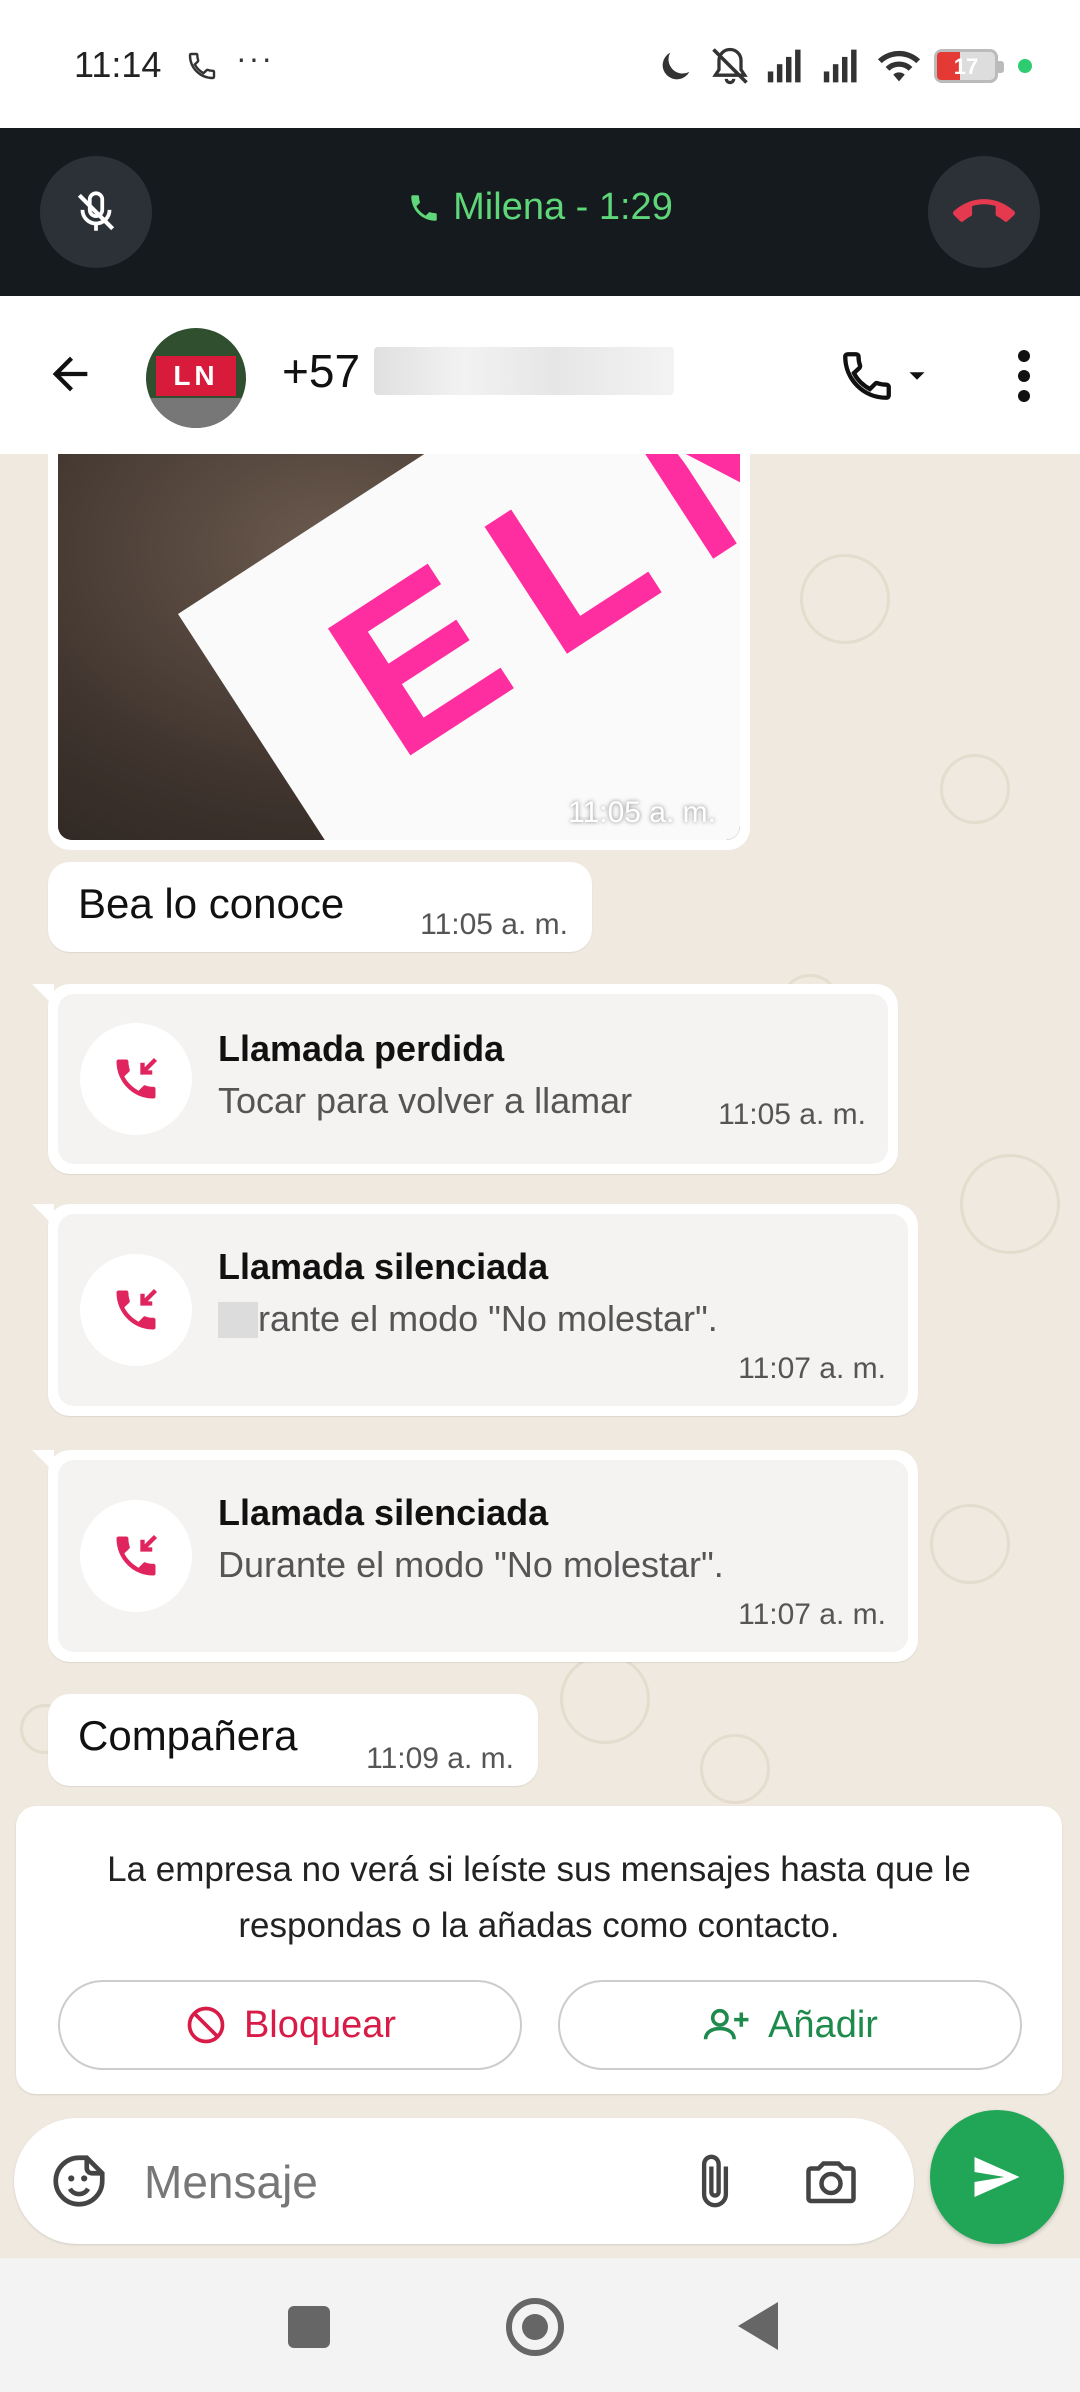 The height and width of the screenshot is (2392, 1080). I want to click on text-message: Bea lo conoce 11:05 a. m., so click(320, 907).